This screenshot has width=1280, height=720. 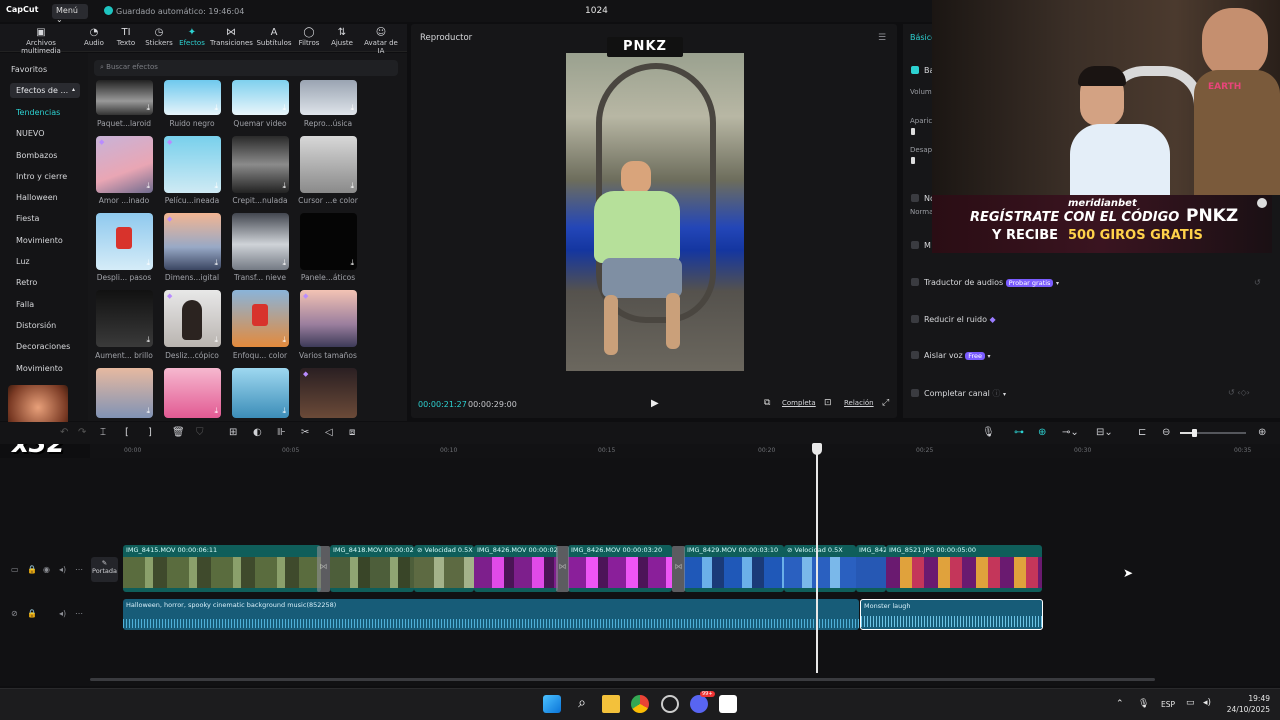 I want to click on fade-in-slider, so click(x=913, y=131).